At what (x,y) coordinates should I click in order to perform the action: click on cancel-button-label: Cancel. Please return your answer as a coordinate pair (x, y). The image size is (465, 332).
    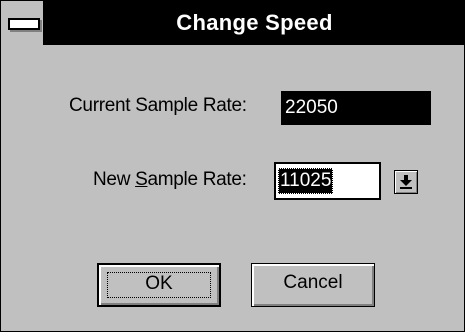
    Looking at the image, I should click on (313, 282).